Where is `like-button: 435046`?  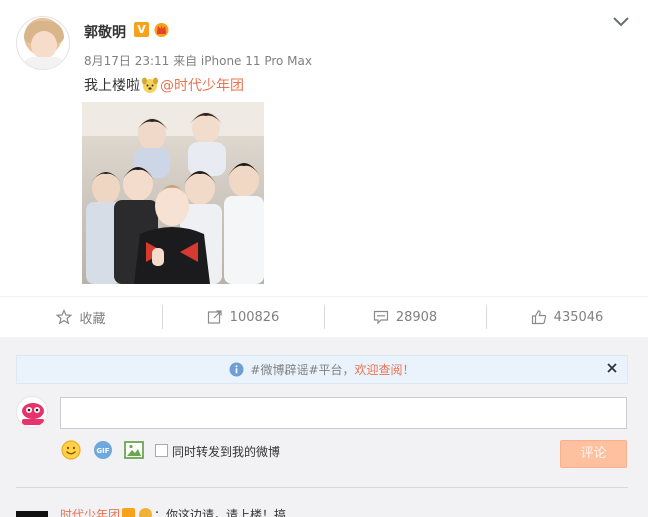 like-button: 435046 is located at coordinates (567, 317).